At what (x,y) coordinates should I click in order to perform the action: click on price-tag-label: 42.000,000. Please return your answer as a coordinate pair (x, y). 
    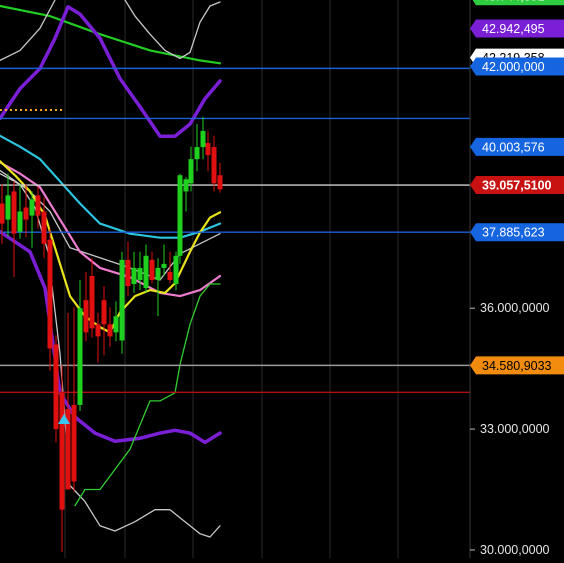
    Looking at the image, I should click on (513, 67).